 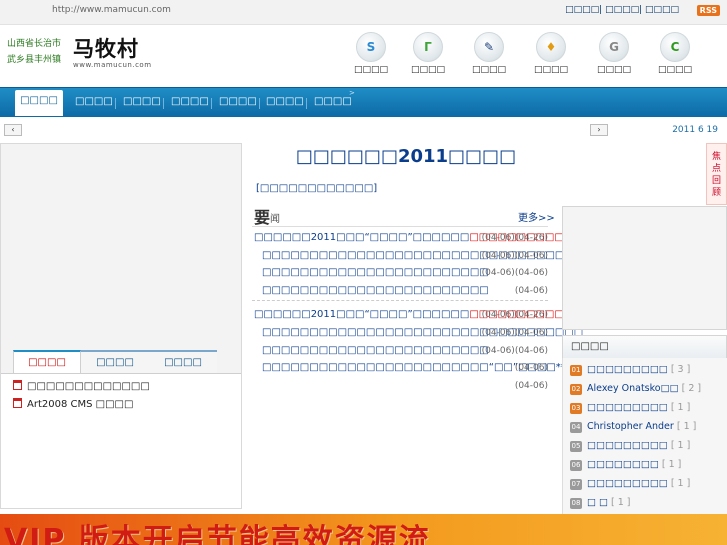 I want to click on left-tab-1: □□□□, so click(x=47, y=362).